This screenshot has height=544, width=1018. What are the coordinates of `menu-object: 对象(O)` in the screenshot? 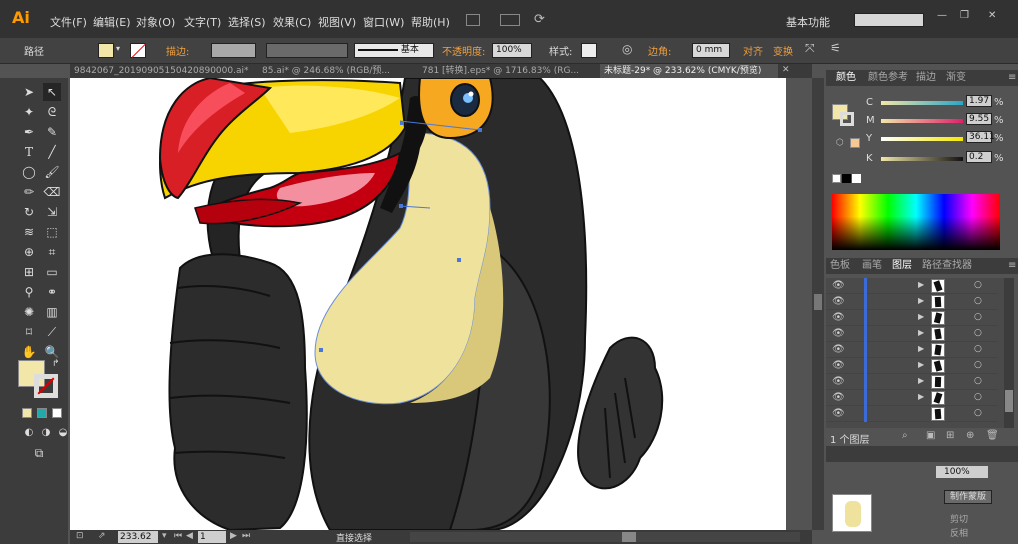 It's located at (155, 22).